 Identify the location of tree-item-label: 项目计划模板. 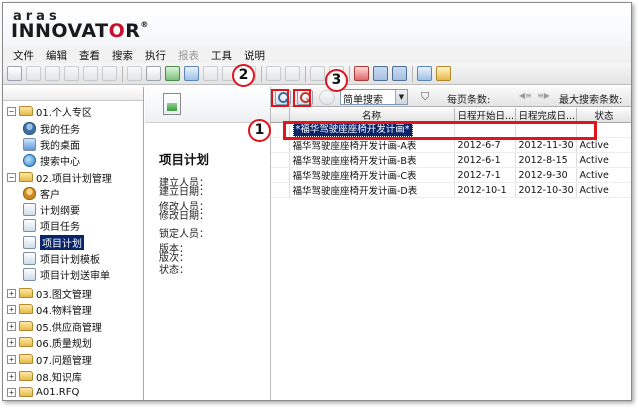
(70, 260).